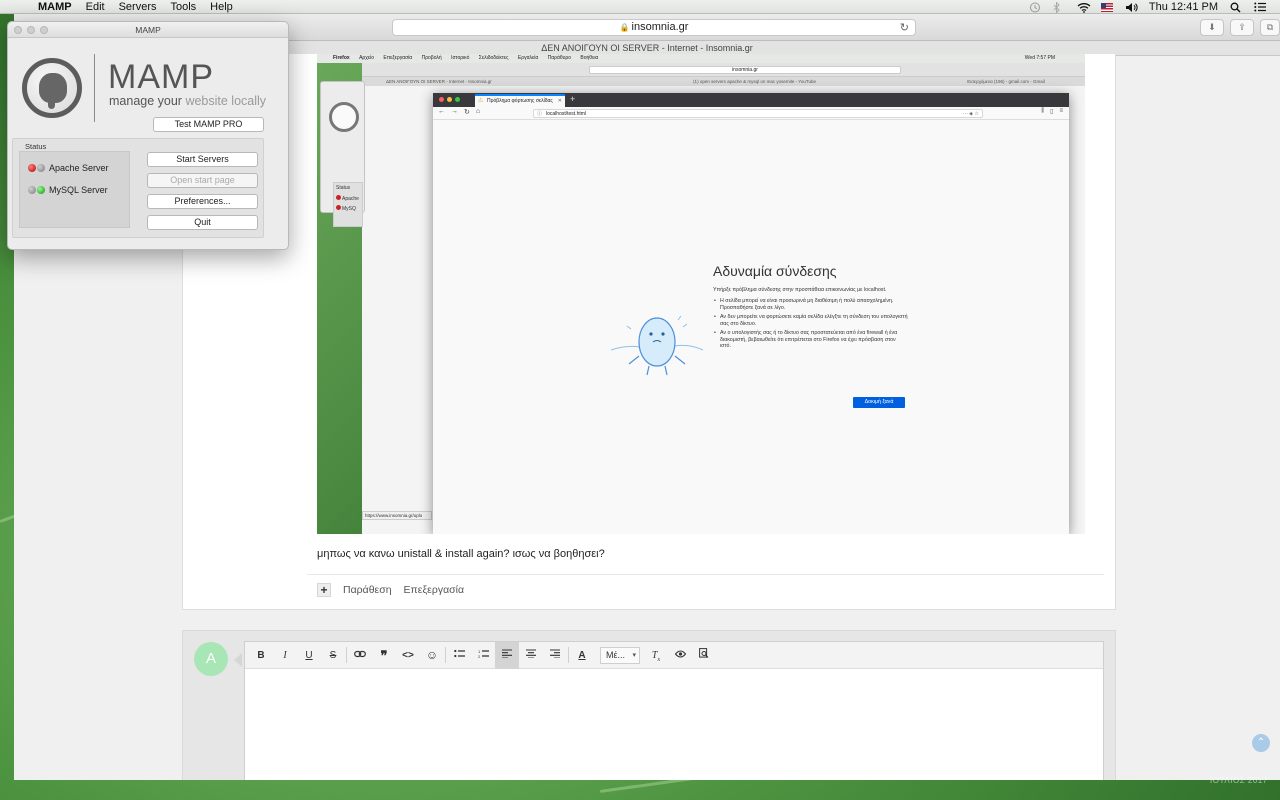 The image size is (1280, 800). I want to click on post-actions: + Παράθεση Επεξεργασία, so click(390, 589).